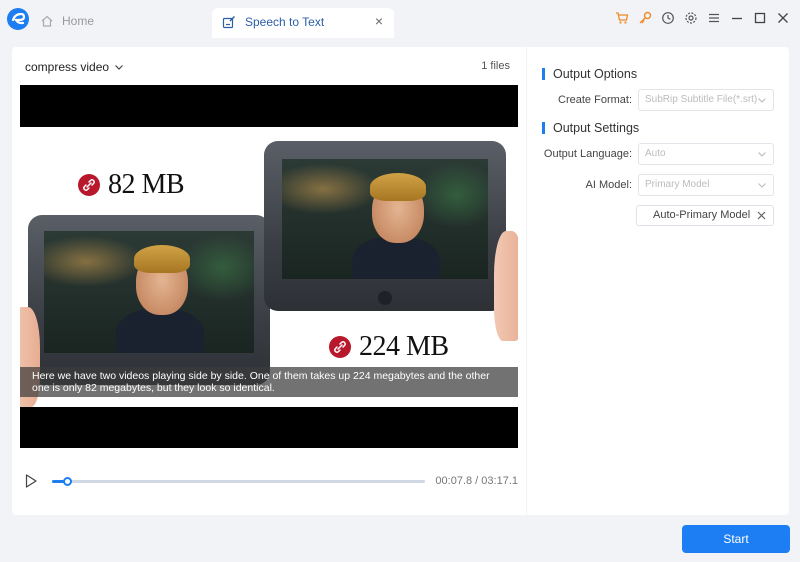  Describe the element at coordinates (506, 286) in the screenshot. I see `hand-right-image` at that location.